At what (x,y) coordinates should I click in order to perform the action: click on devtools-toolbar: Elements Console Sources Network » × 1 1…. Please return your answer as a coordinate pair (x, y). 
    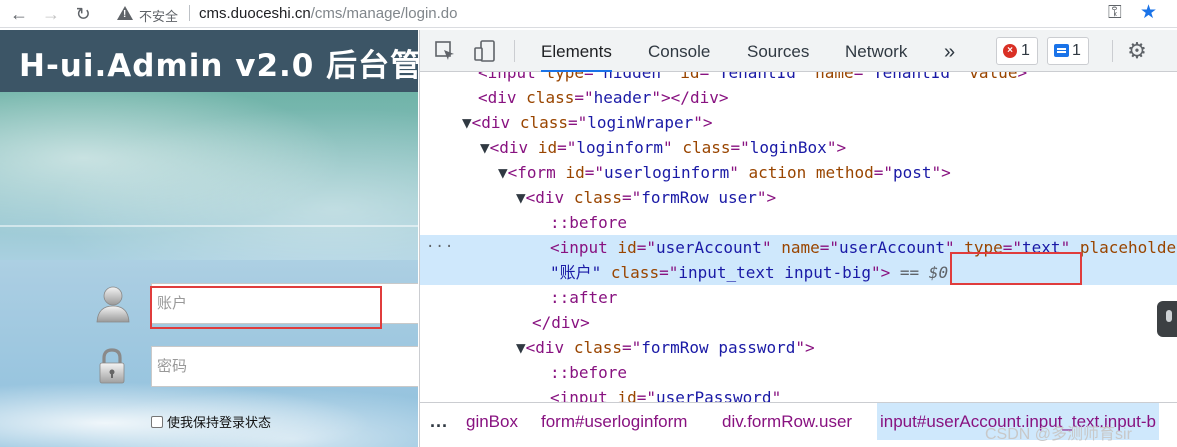
    Looking at the image, I should click on (798, 51).